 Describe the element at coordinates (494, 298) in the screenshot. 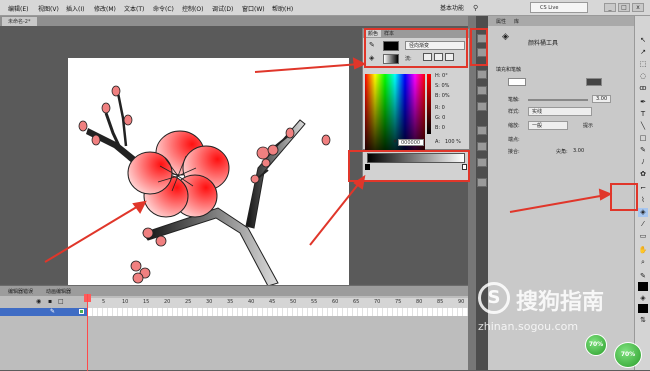

I see `sogou-logo: S` at that location.